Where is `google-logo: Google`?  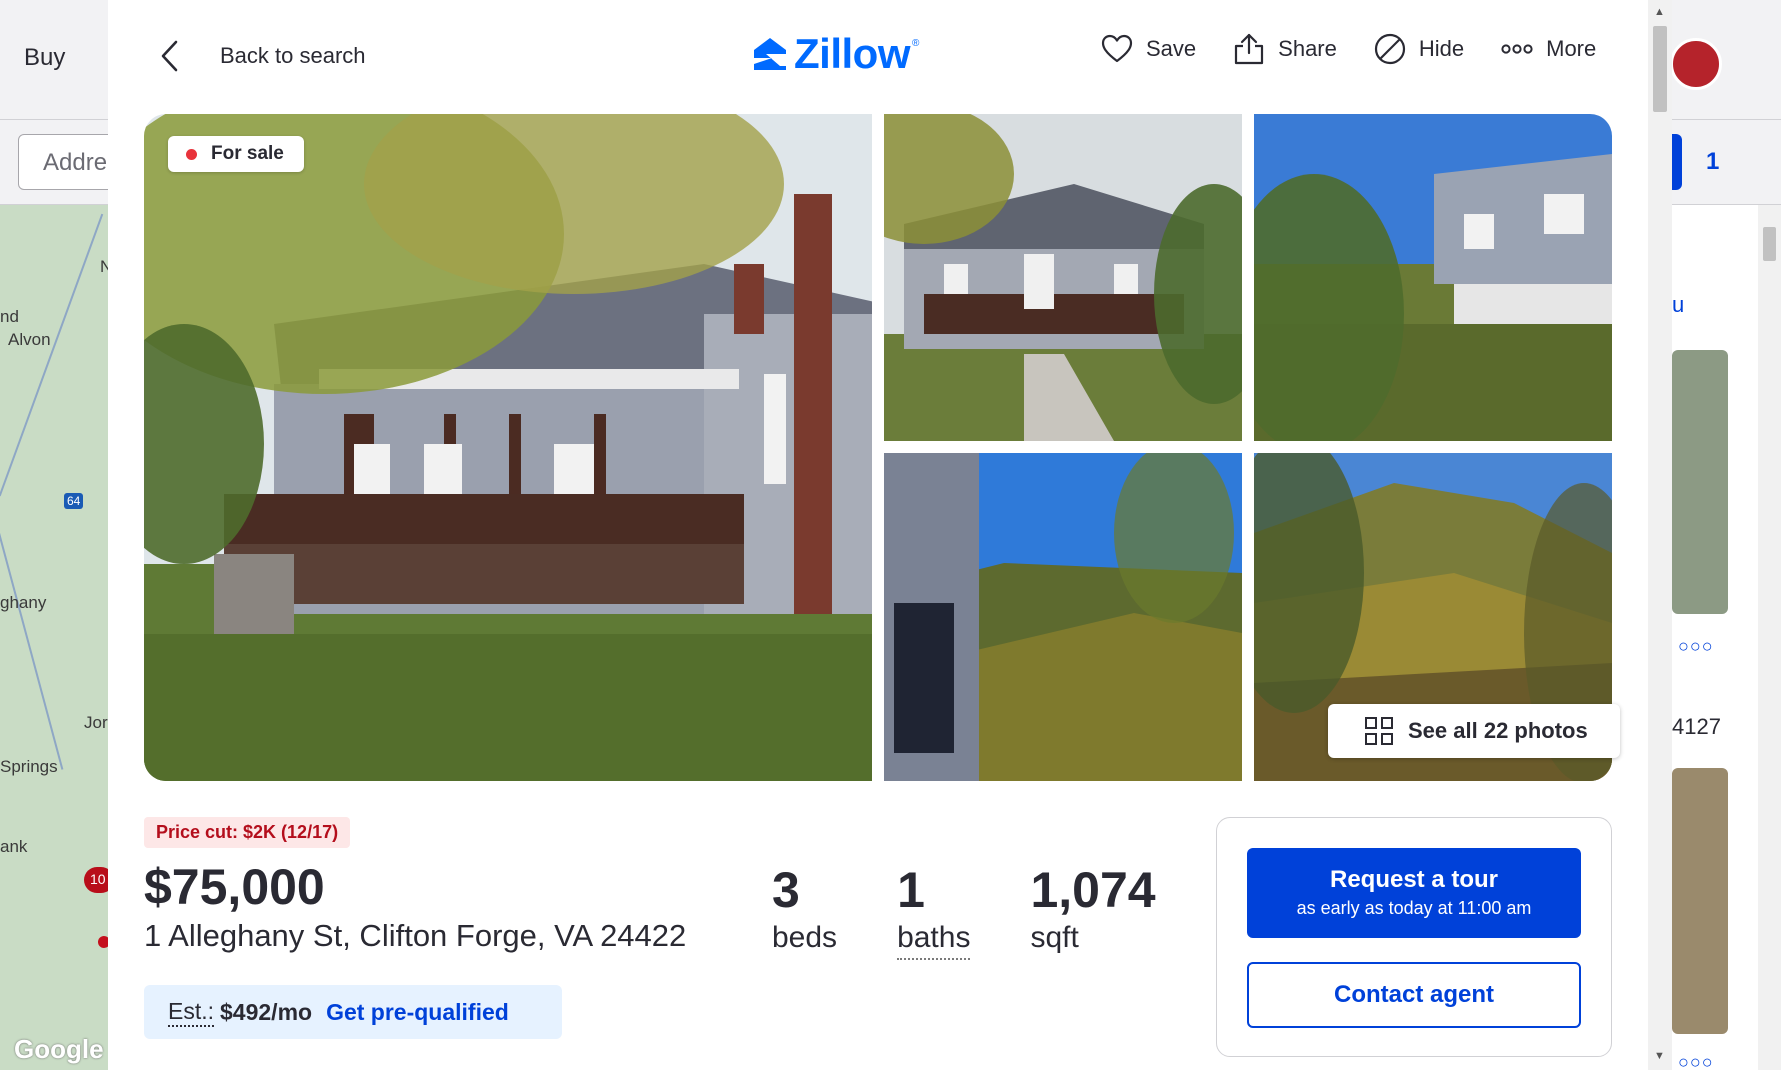 google-logo: Google is located at coordinates (59, 1049).